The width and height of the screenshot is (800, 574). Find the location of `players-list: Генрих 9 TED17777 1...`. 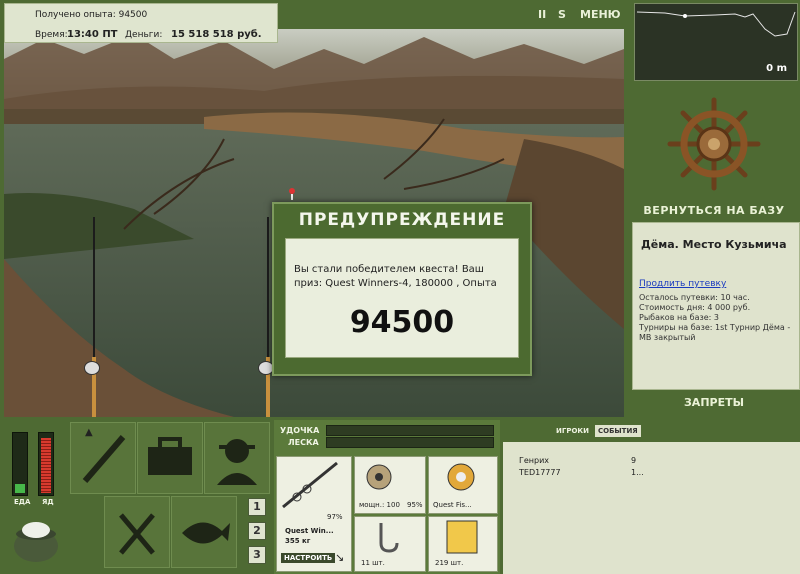

players-list: Генрих 9 TED17777 1... is located at coordinates (651, 508).